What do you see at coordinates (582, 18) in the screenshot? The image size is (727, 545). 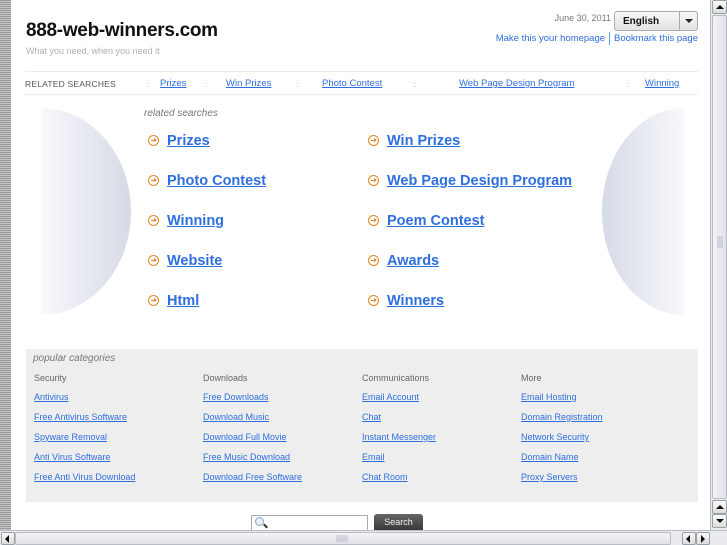 I see `date-label: June 30, 2011` at bounding box center [582, 18].